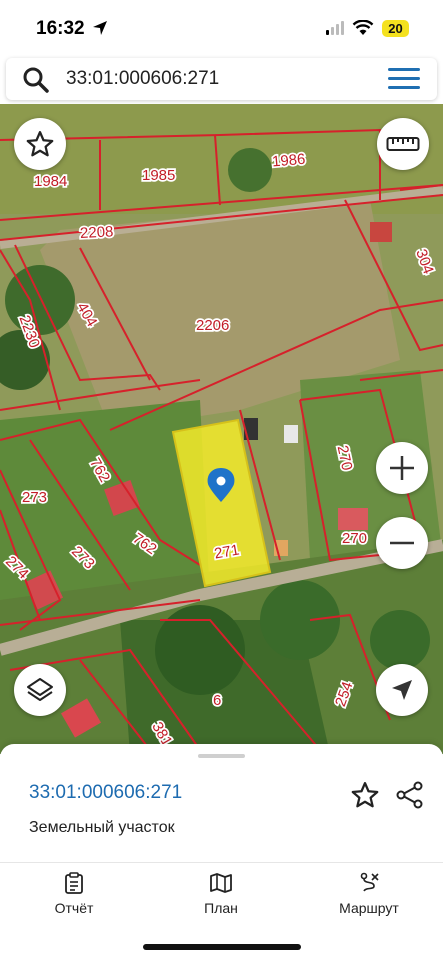  Describe the element at coordinates (212, 325) in the screenshot. I see `parcel-label: 2206` at that location.